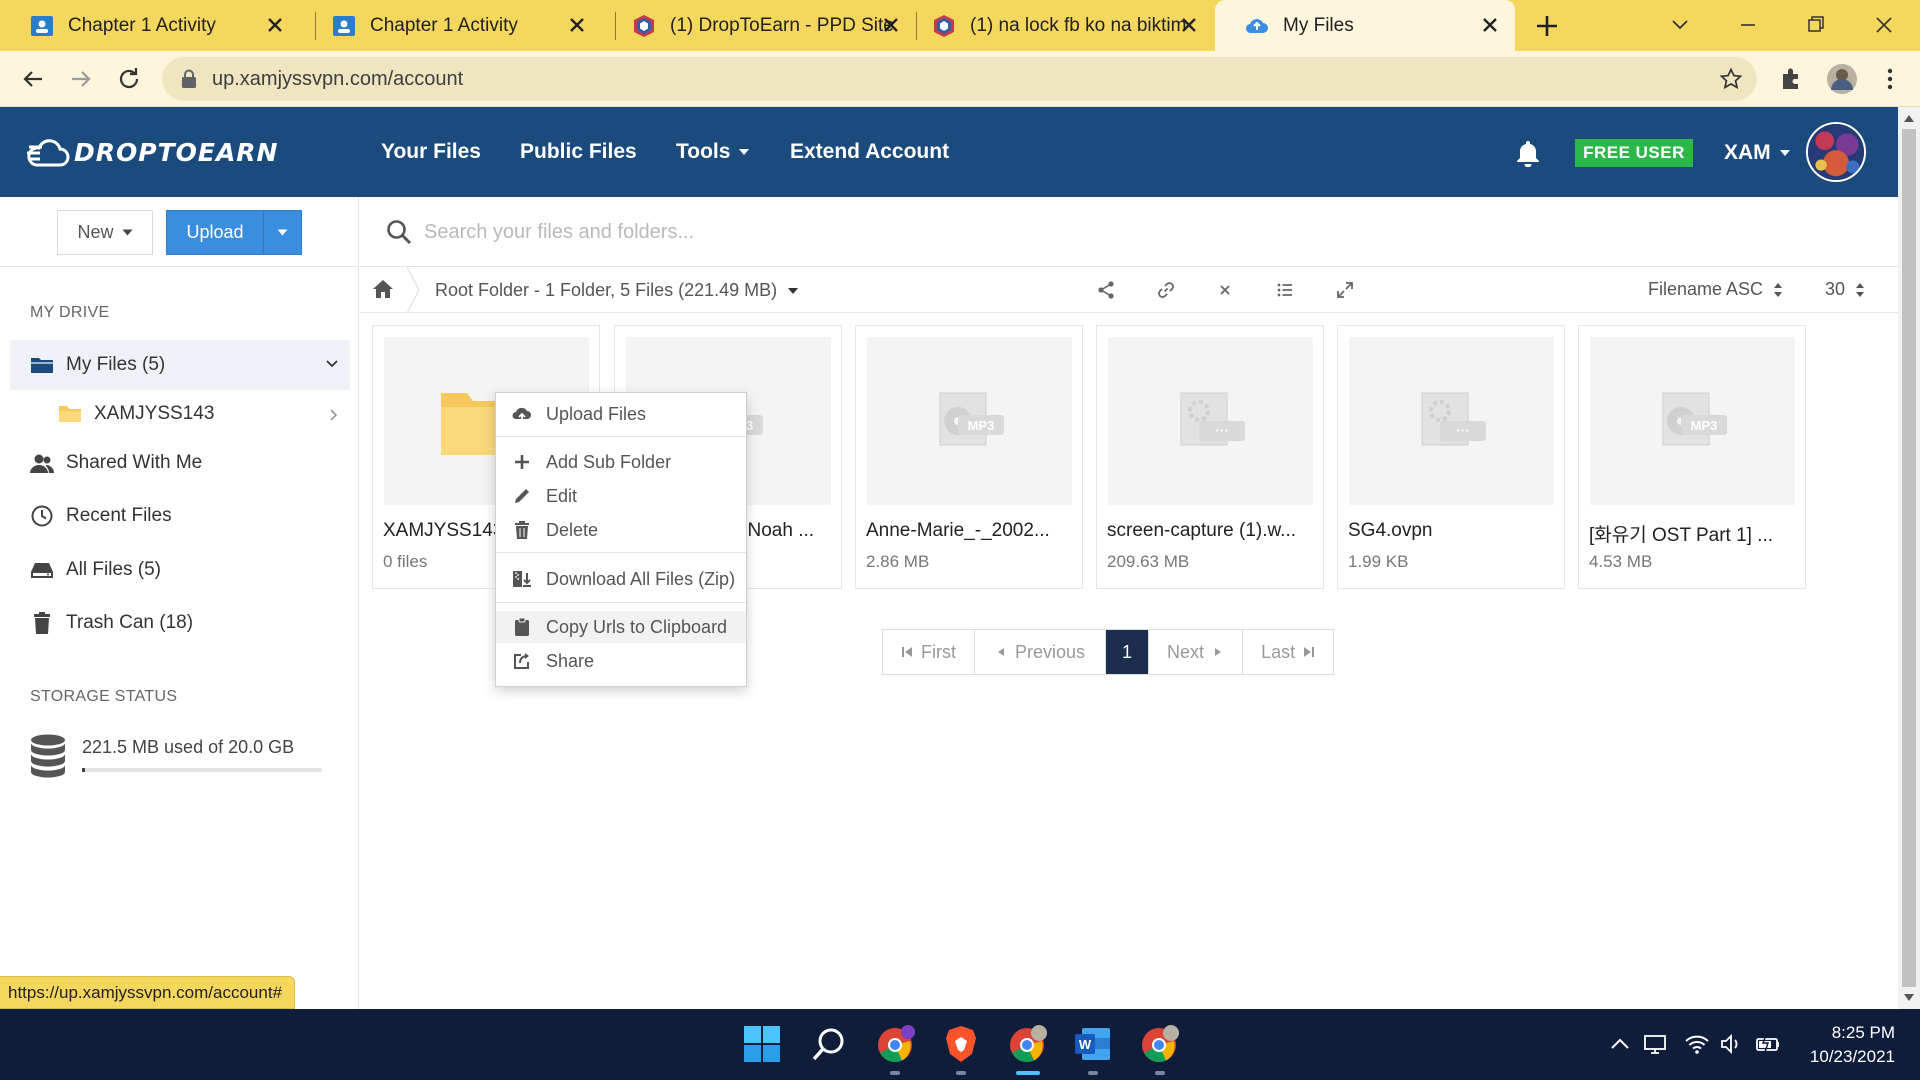  What do you see at coordinates (1715, 289) in the screenshot?
I see `sort-select: Filename ASC` at bounding box center [1715, 289].